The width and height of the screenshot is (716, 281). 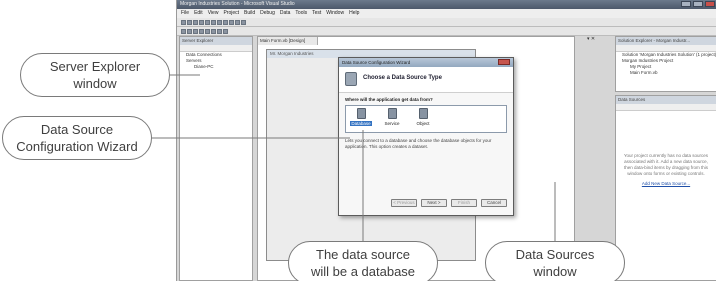 What do you see at coordinates (555, 254) in the screenshot?
I see `callout-data-sources-line1: Data Sources` at bounding box center [555, 254].